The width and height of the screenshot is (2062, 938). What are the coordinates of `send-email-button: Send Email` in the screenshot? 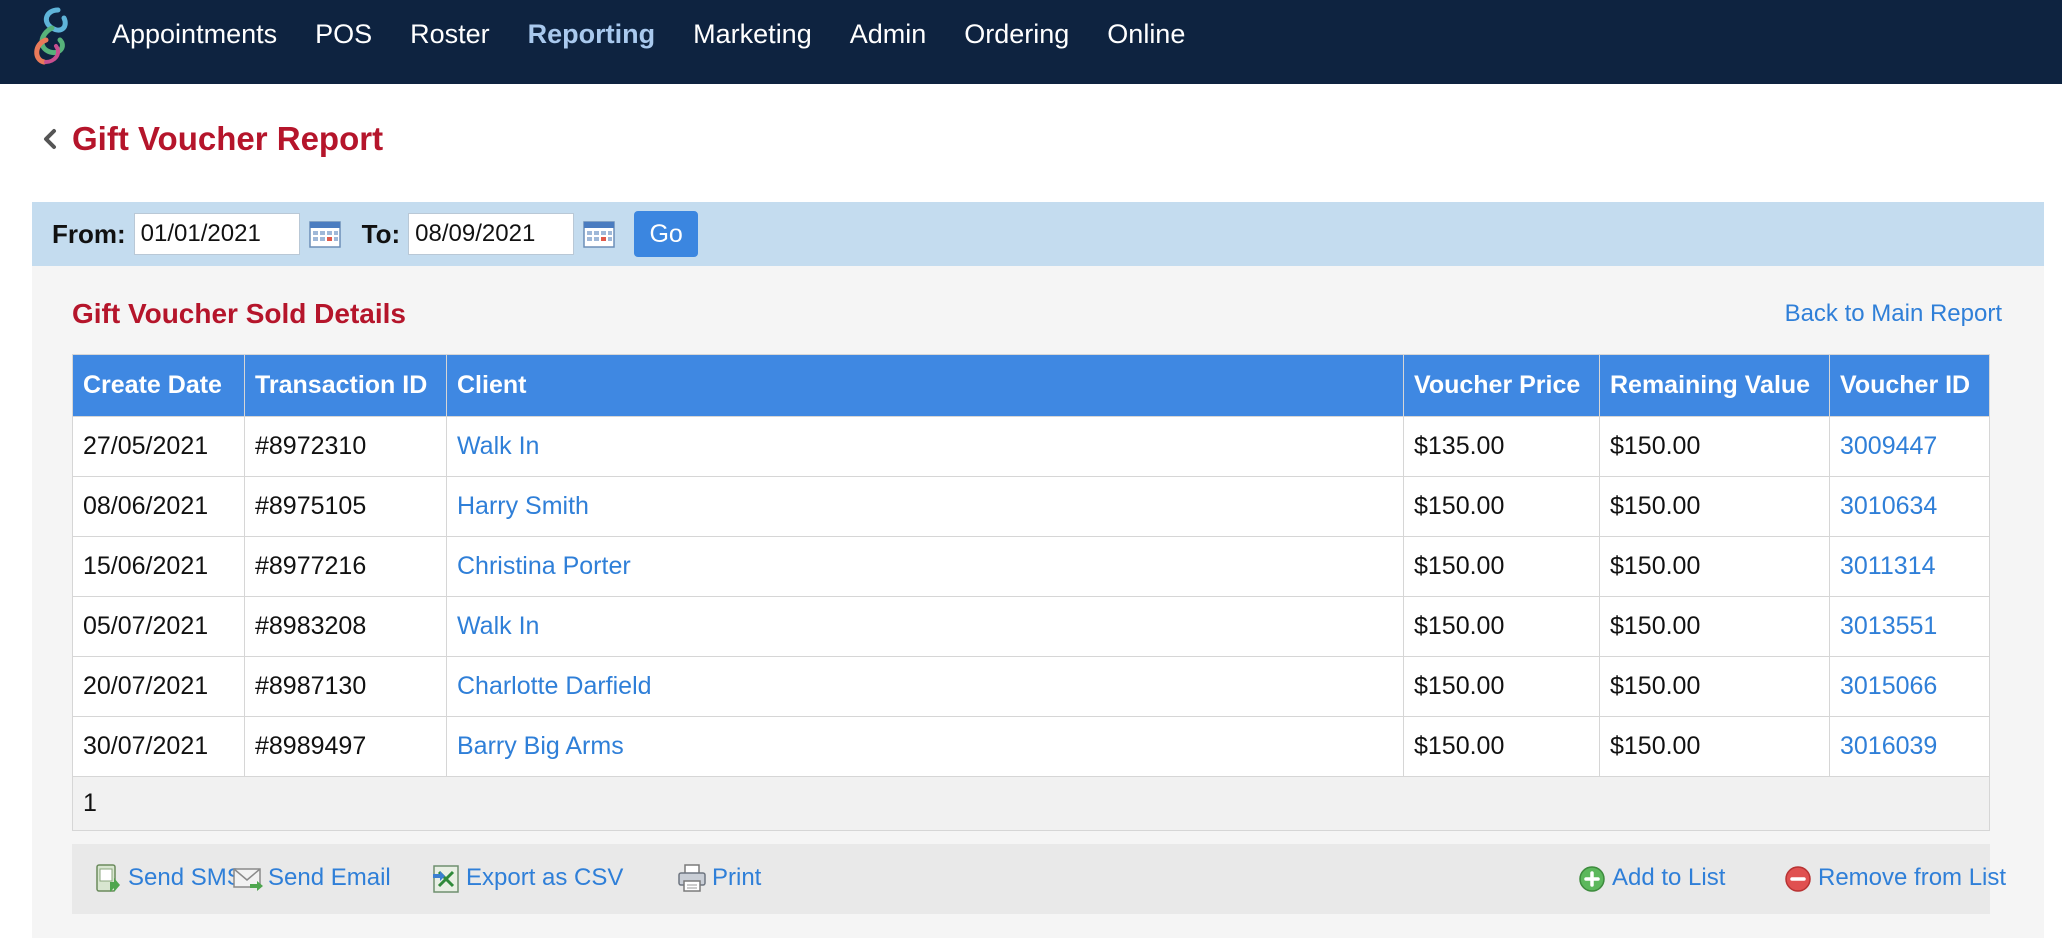 It's located at (311, 878).